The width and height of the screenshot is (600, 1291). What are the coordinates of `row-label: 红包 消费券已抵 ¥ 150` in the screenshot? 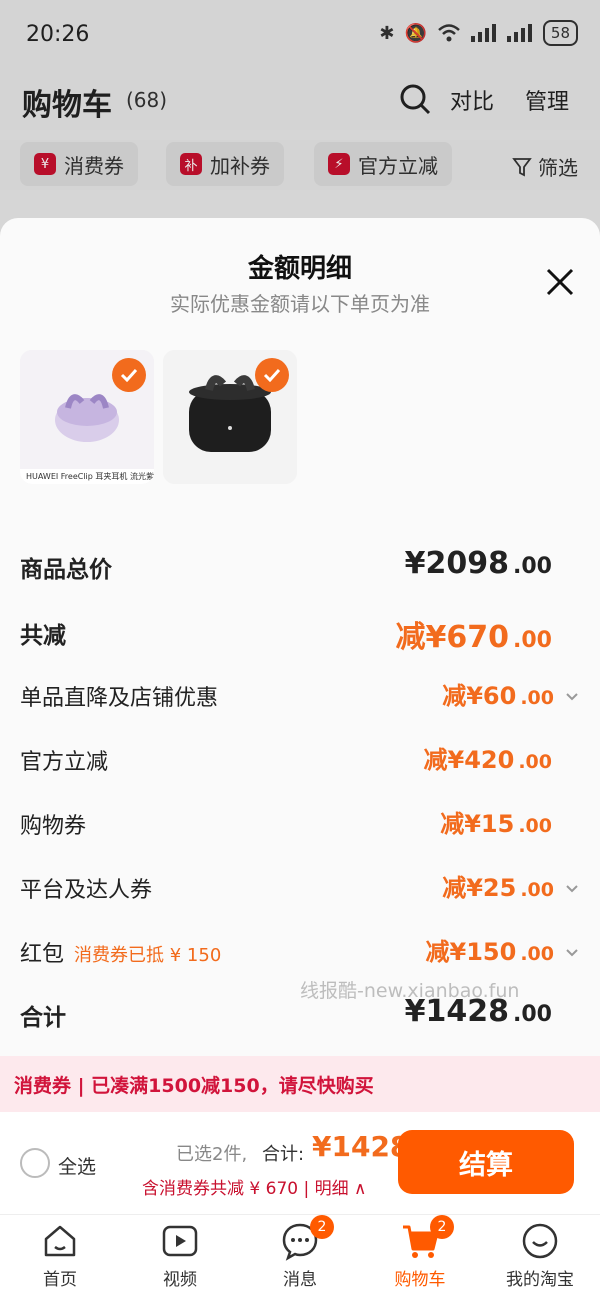 It's located at (121, 954).